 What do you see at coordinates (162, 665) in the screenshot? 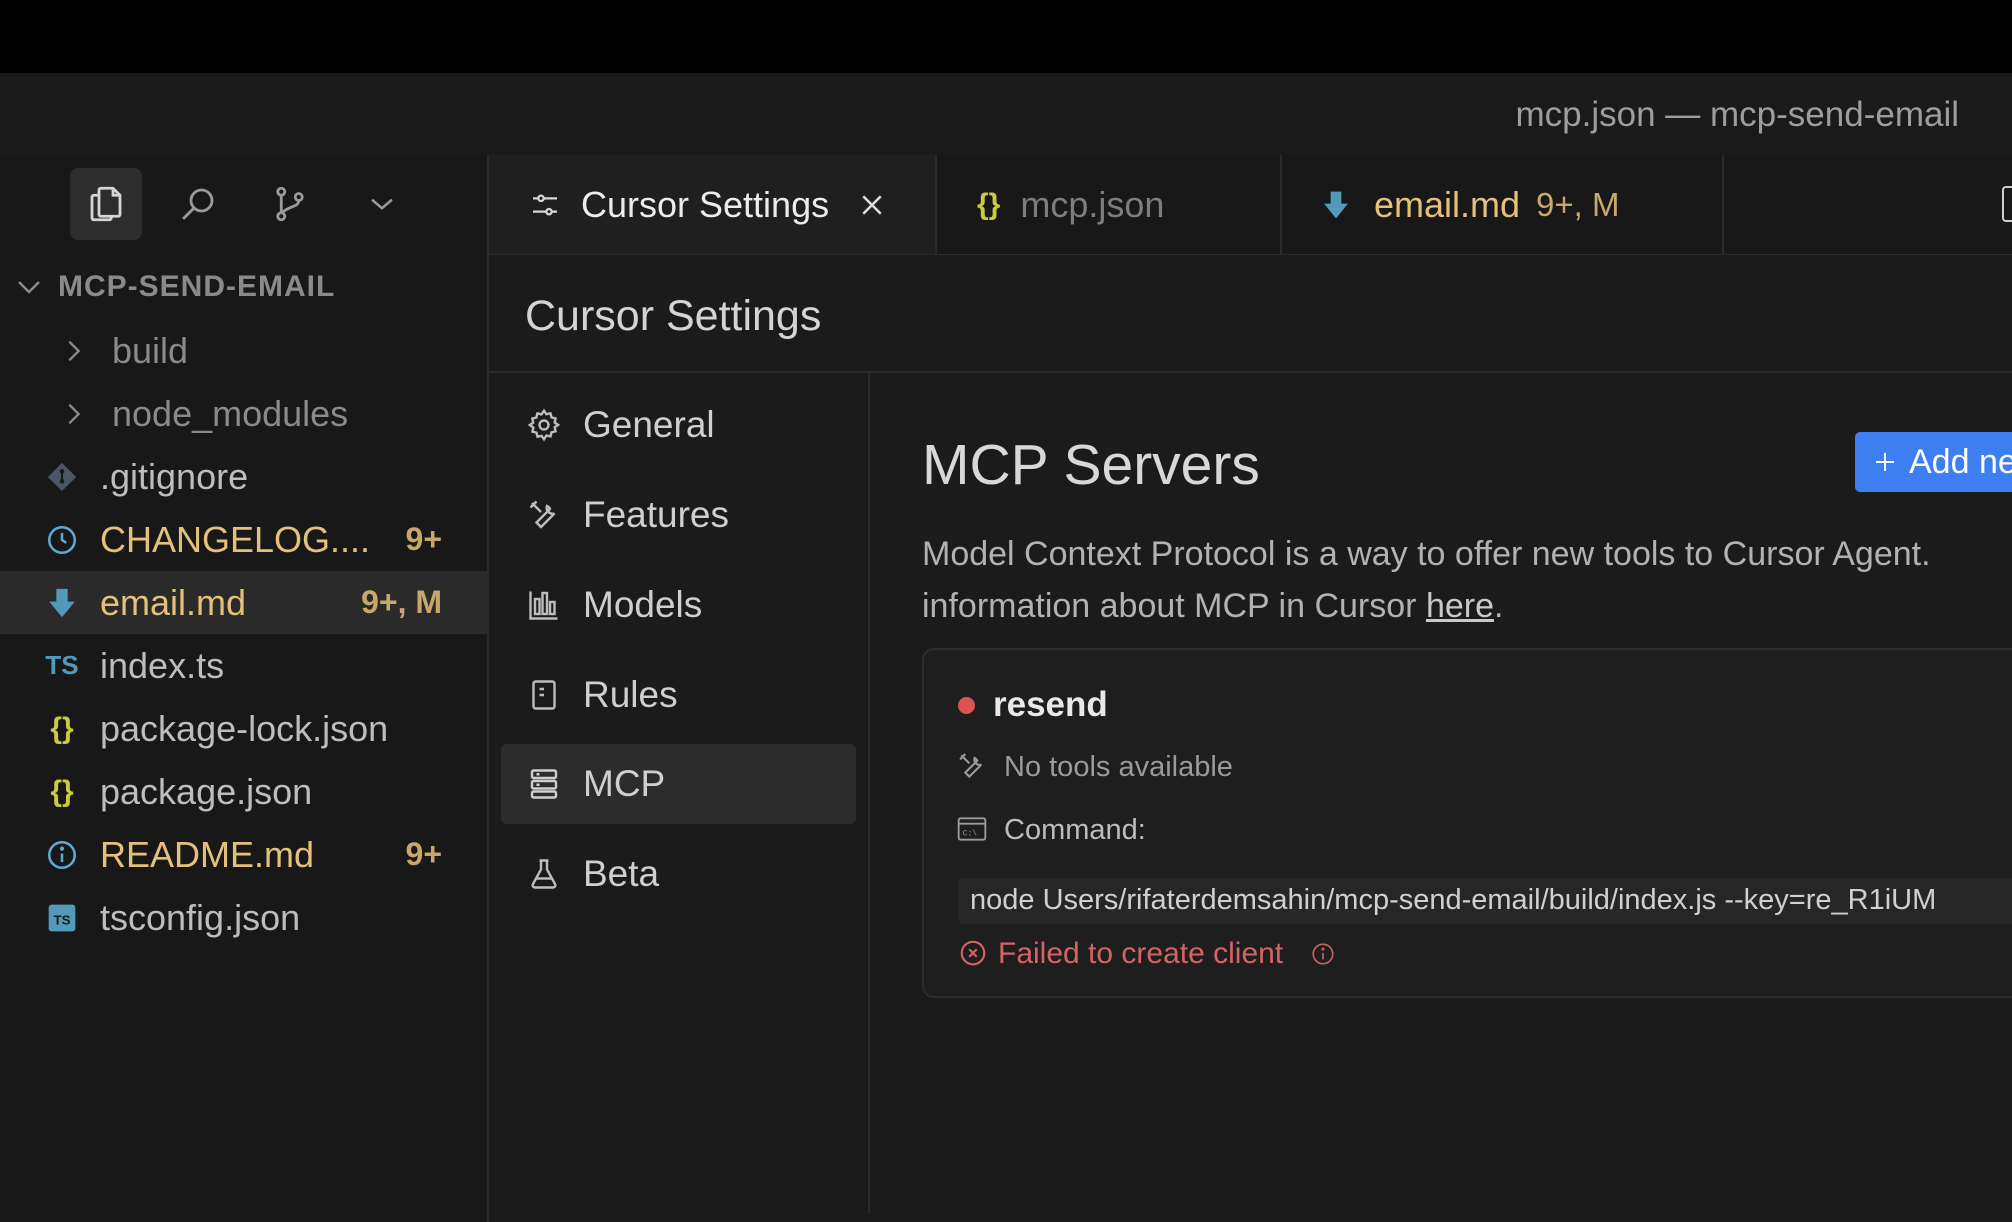
I see `tree-item-label: index.ts` at bounding box center [162, 665].